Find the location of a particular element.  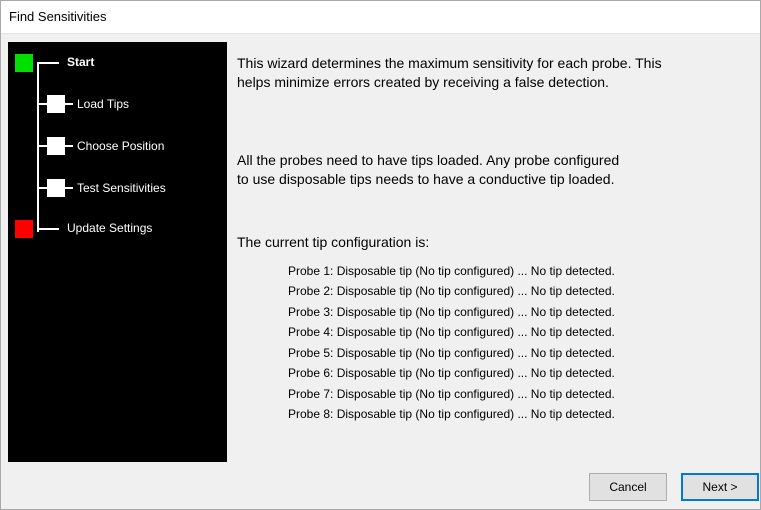

step-load-tips-indicator-icon is located at coordinates (56, 104).